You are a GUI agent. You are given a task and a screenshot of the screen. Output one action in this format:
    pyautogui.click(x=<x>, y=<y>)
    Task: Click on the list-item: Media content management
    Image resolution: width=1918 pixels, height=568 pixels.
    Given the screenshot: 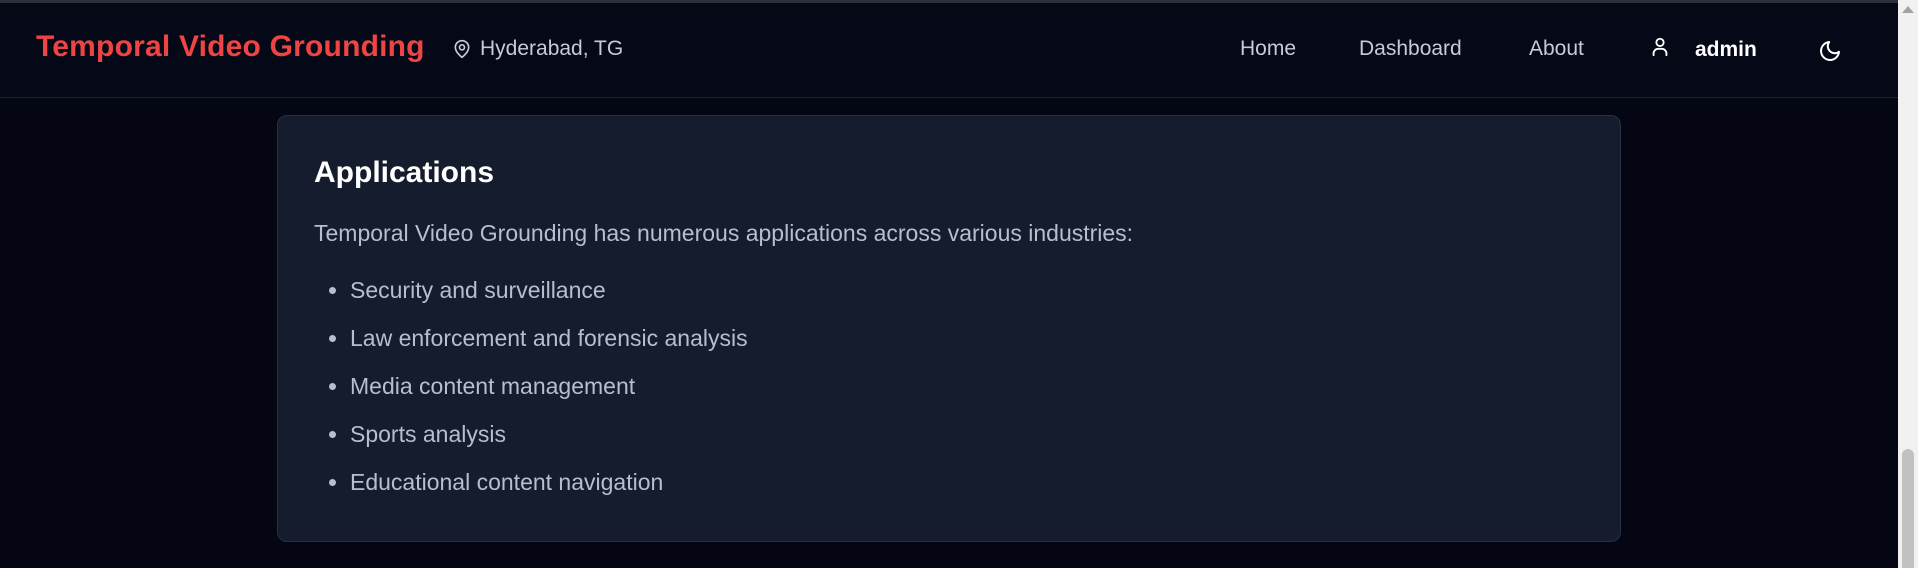 What is the action you would take?
    pyautogui.click(x=531, y=396)
    